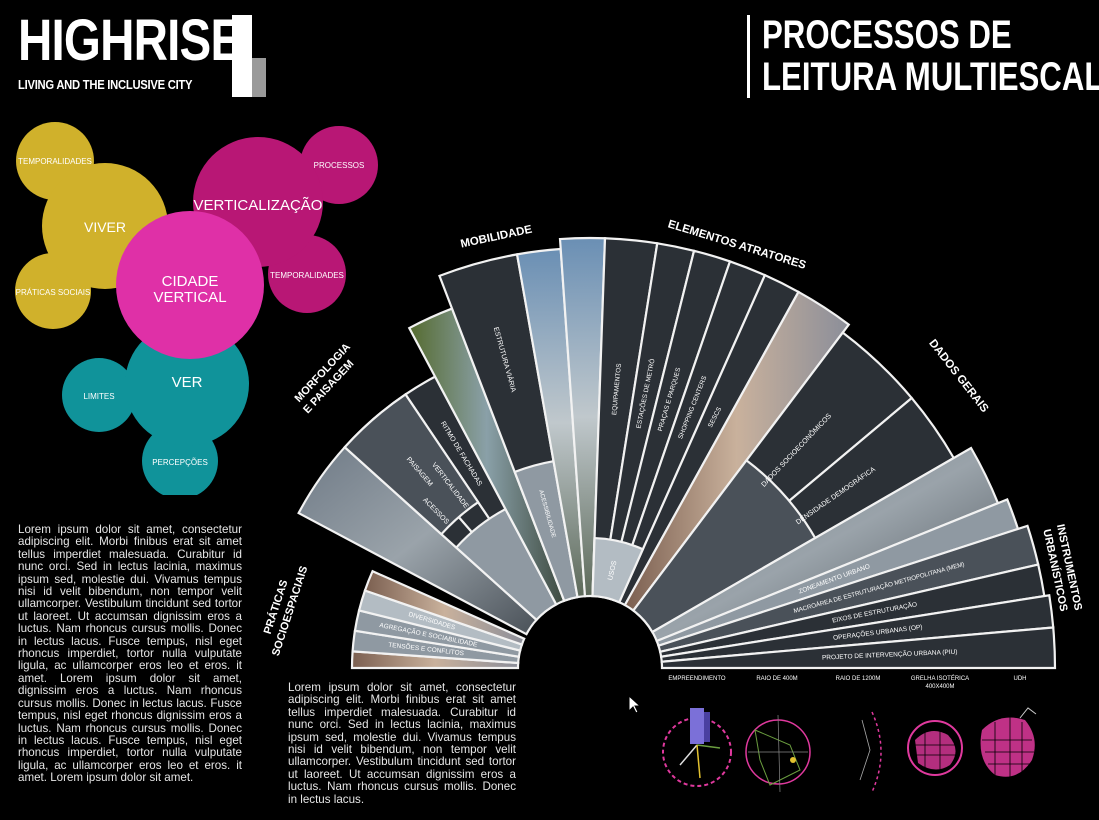 The height and width of the screenshot is (820, 1099). I want to click on scale-icon-empreendimento, so click(697, 747).